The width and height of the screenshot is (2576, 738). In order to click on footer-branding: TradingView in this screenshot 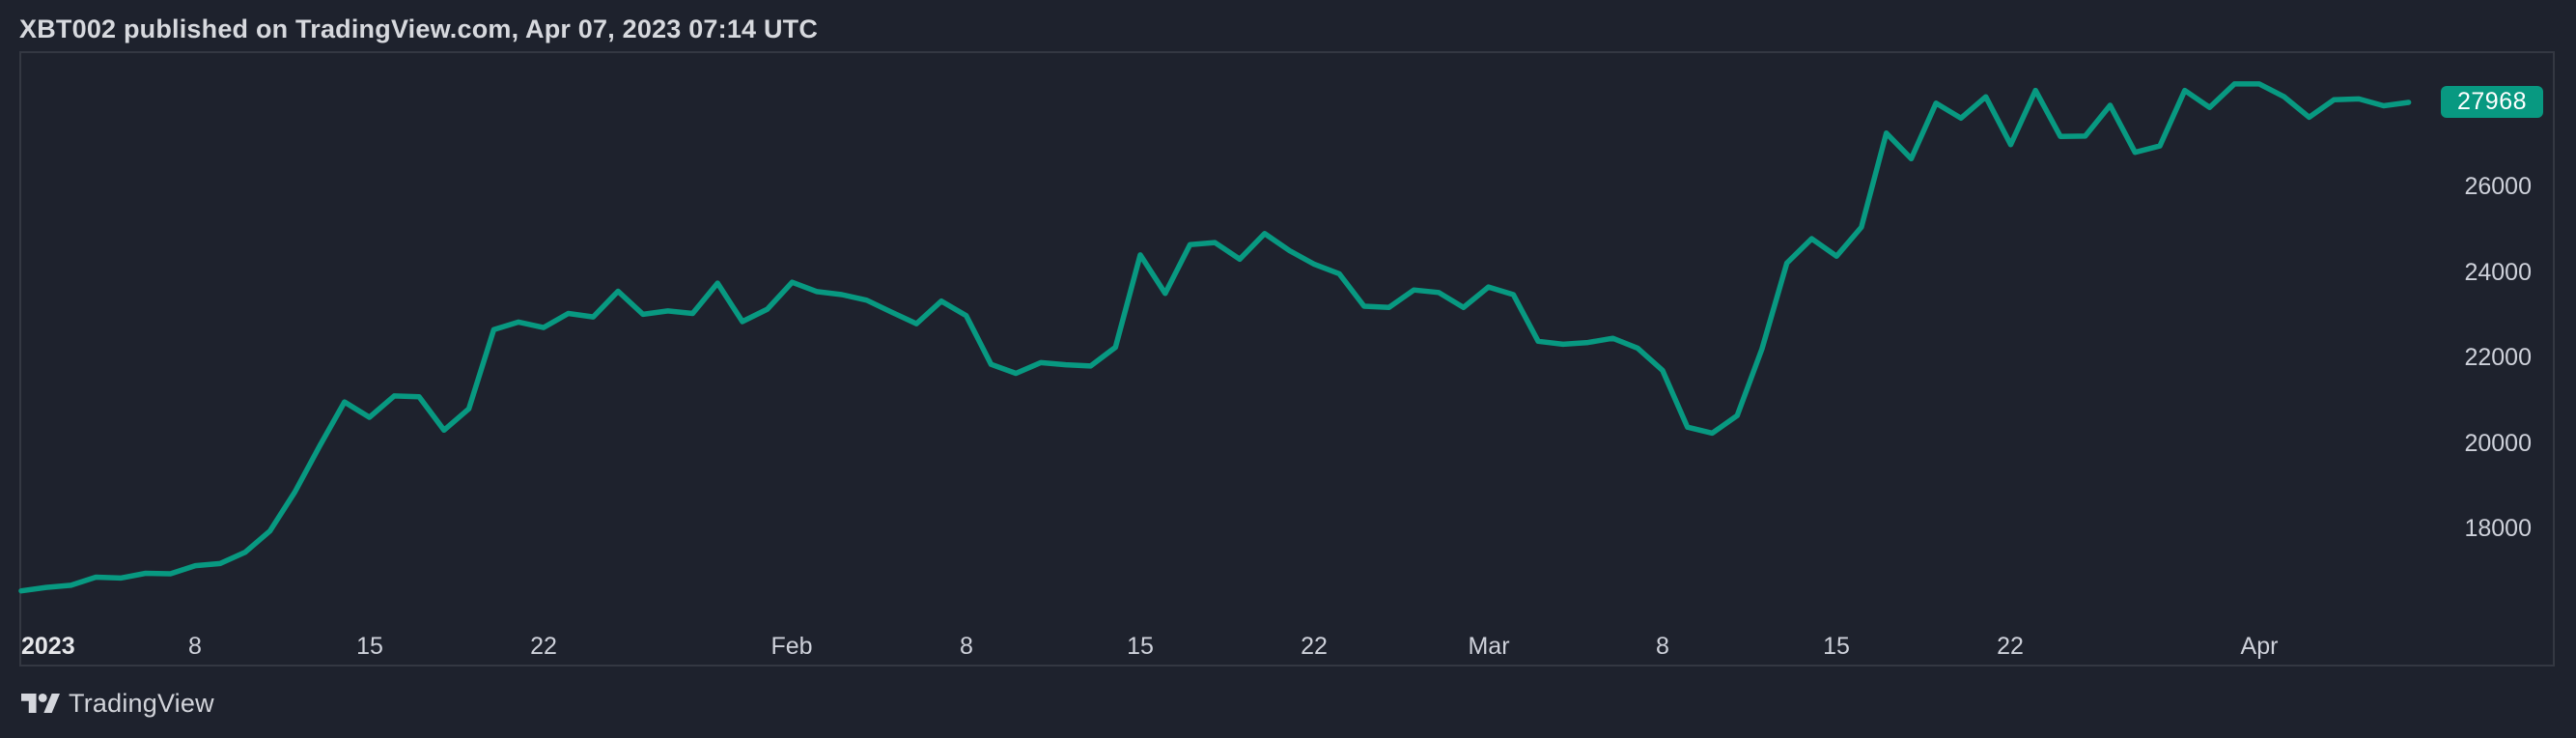, I will do `click(118, 704)`.